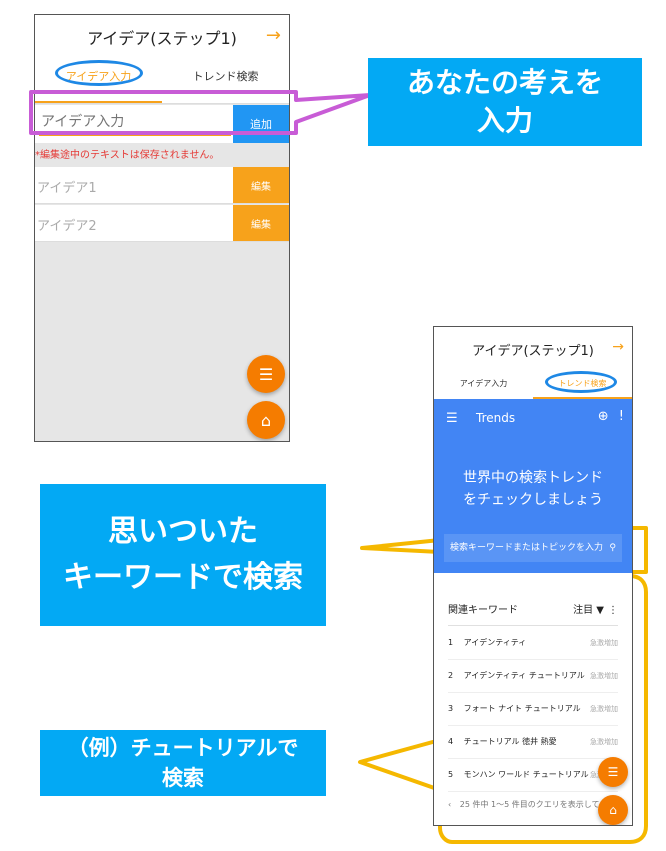 This screenshot has height=851, width=666. I want to click on trends-toolbar: ⊕ !, so click(611, 416).